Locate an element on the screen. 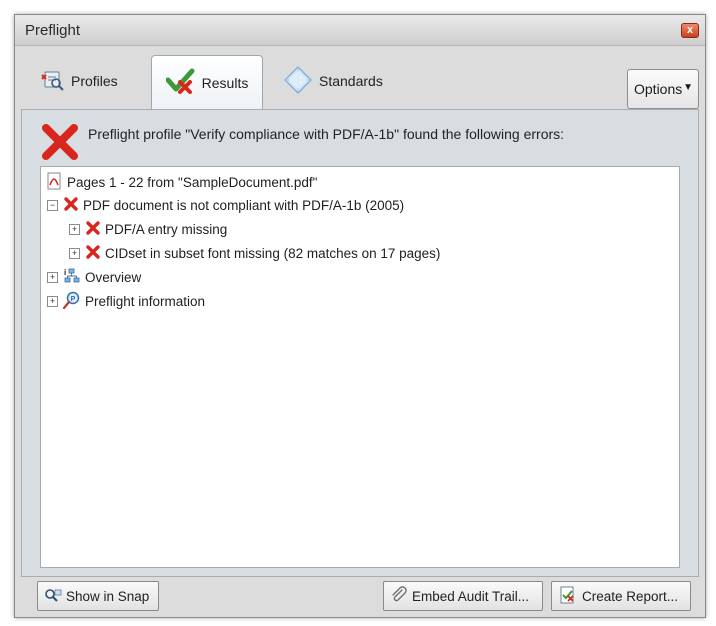 This screenshot has height=626, width=716. results-checkmark-icon is located at coordinates (180, 82).